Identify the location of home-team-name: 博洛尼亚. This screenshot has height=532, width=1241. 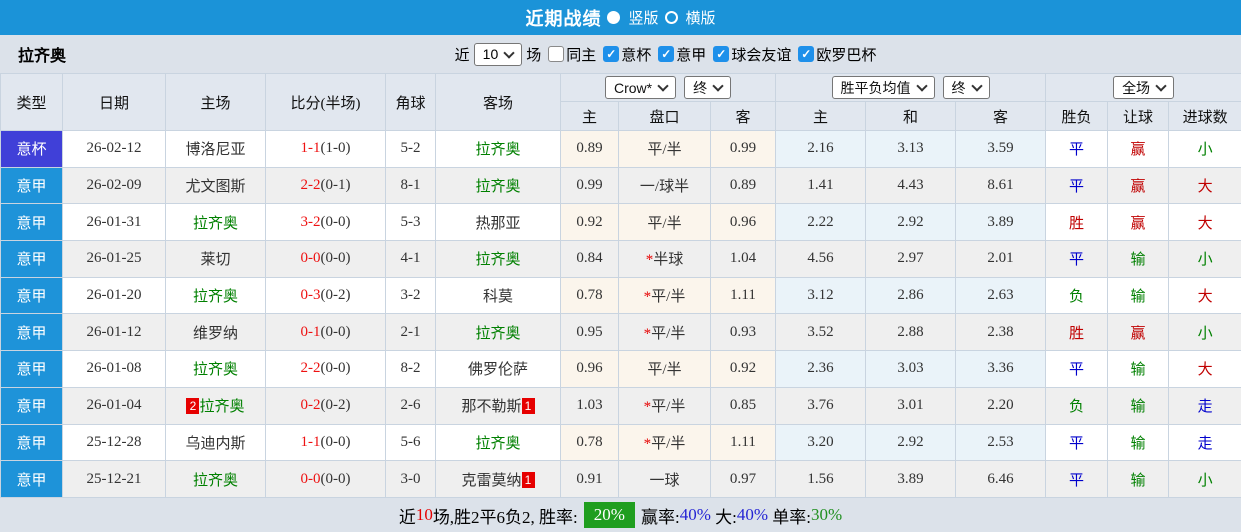
(215, 150).